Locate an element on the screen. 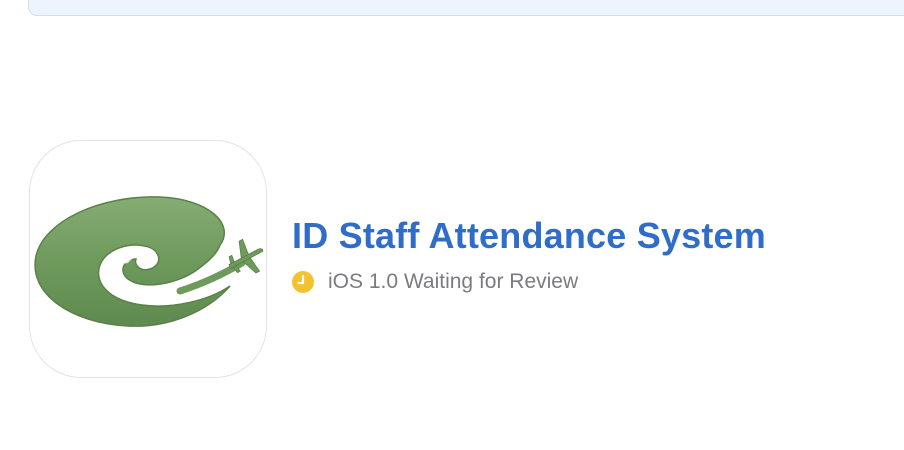 This screenshot has height=450, width=904. app-icon is located at coordinates (148, 259).